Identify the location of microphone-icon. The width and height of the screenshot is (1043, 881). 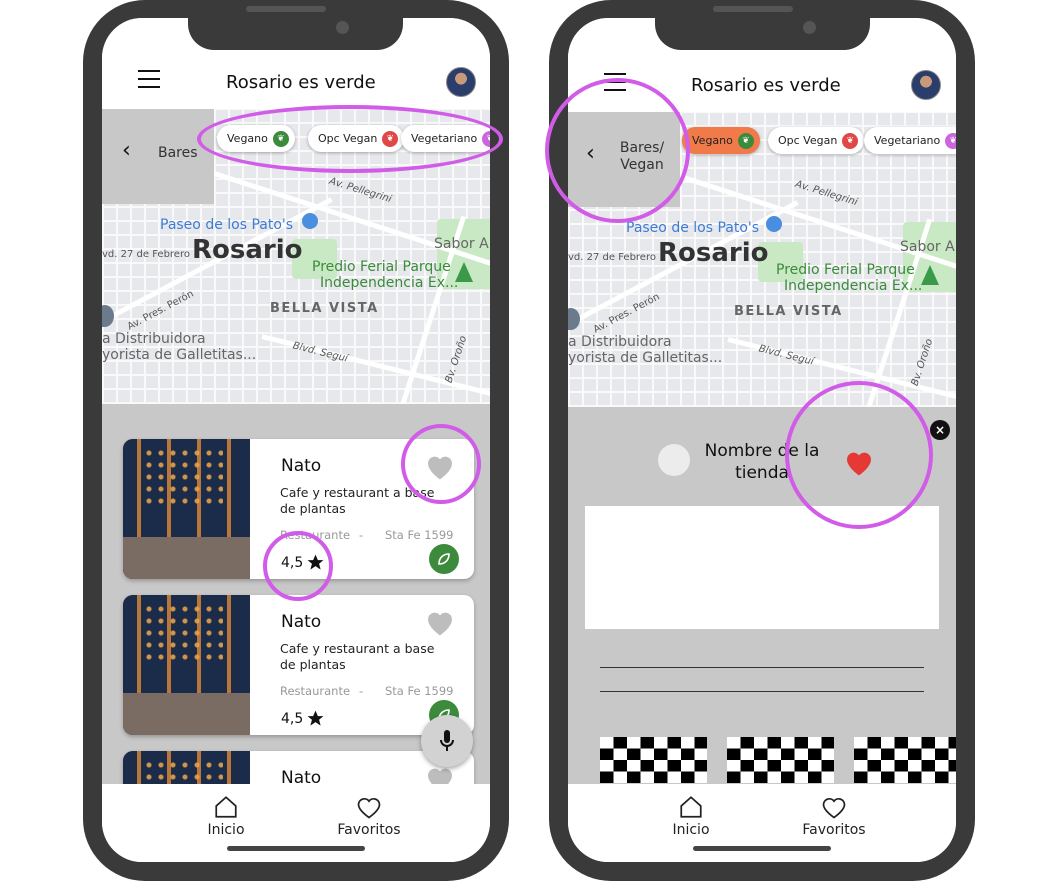
(447, 740).